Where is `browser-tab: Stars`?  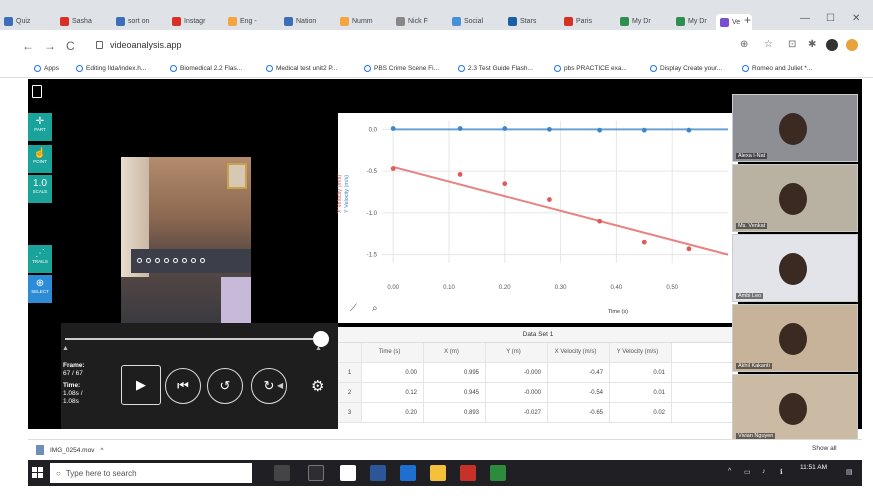 browser-tab: Stars is located at coordinates (534, 21).